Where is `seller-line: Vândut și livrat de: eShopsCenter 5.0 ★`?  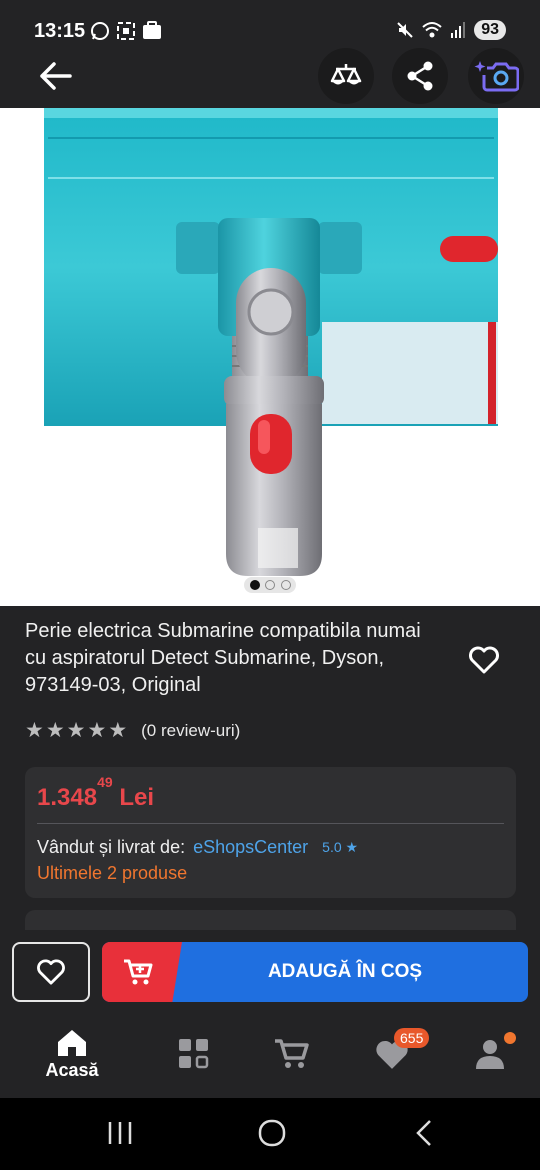
seller-line: Vândut și livrat de: eShopsCenter 5.0 ★ is located at coordinates (197, 847).